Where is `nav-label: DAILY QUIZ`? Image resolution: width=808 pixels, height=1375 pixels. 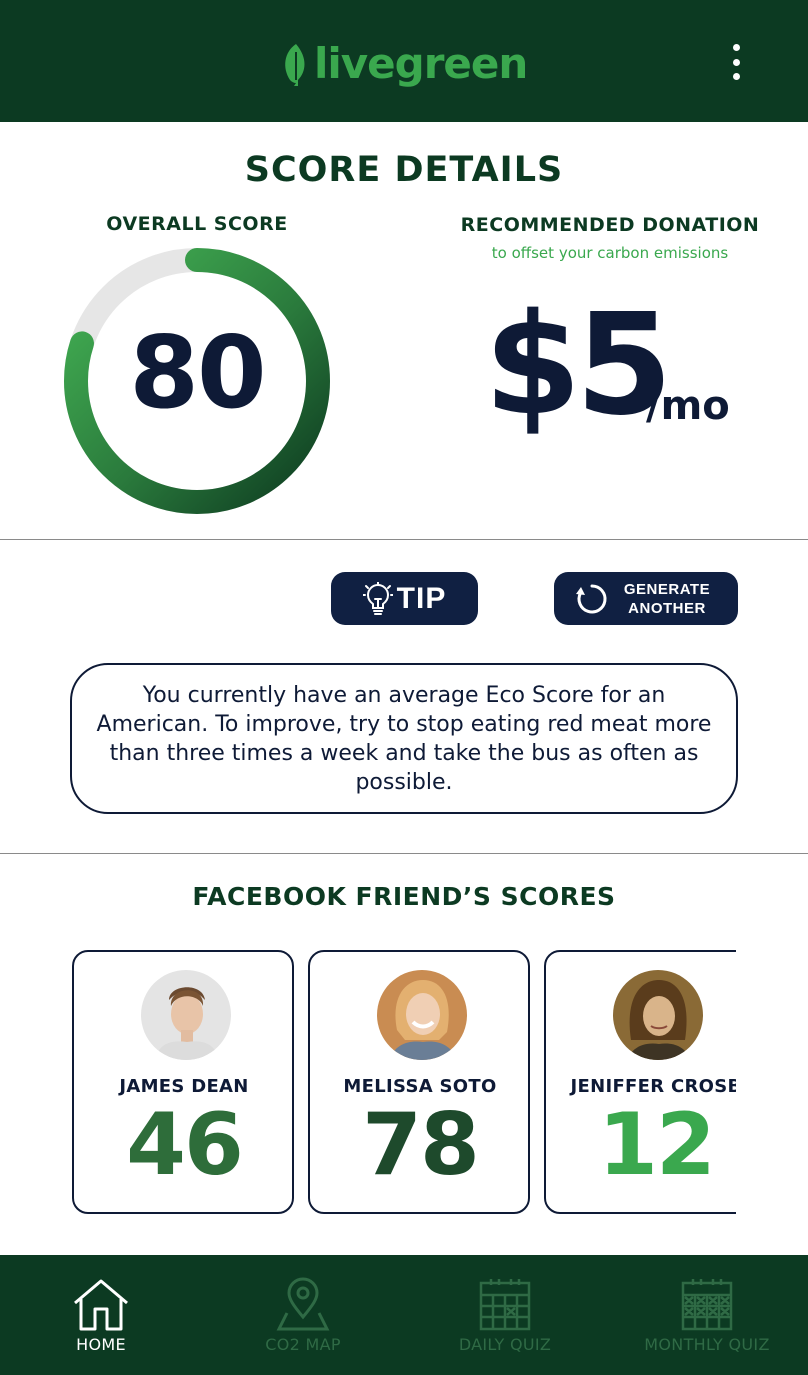 nav-label: DAILY QUIZ is located at coordinates (505, 1344).